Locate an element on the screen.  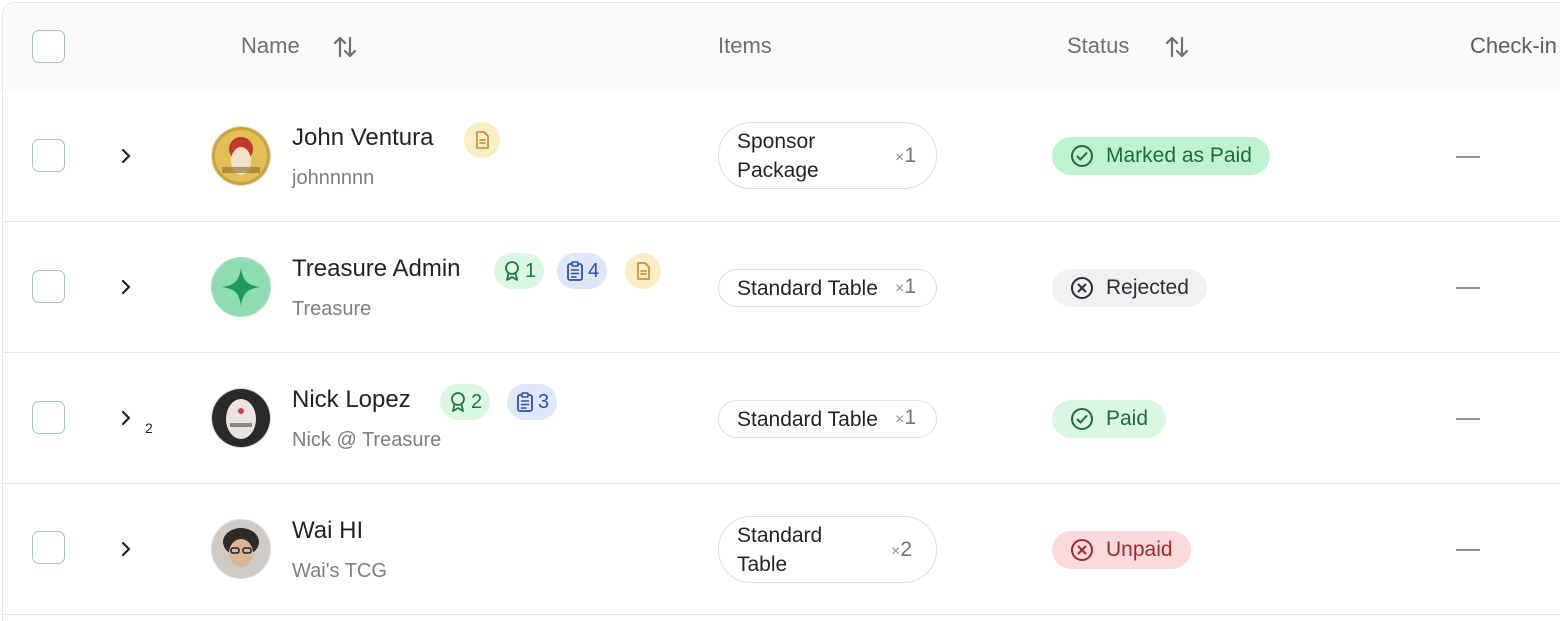
status-badge: Rejected is located at coordinates (1129, 288).